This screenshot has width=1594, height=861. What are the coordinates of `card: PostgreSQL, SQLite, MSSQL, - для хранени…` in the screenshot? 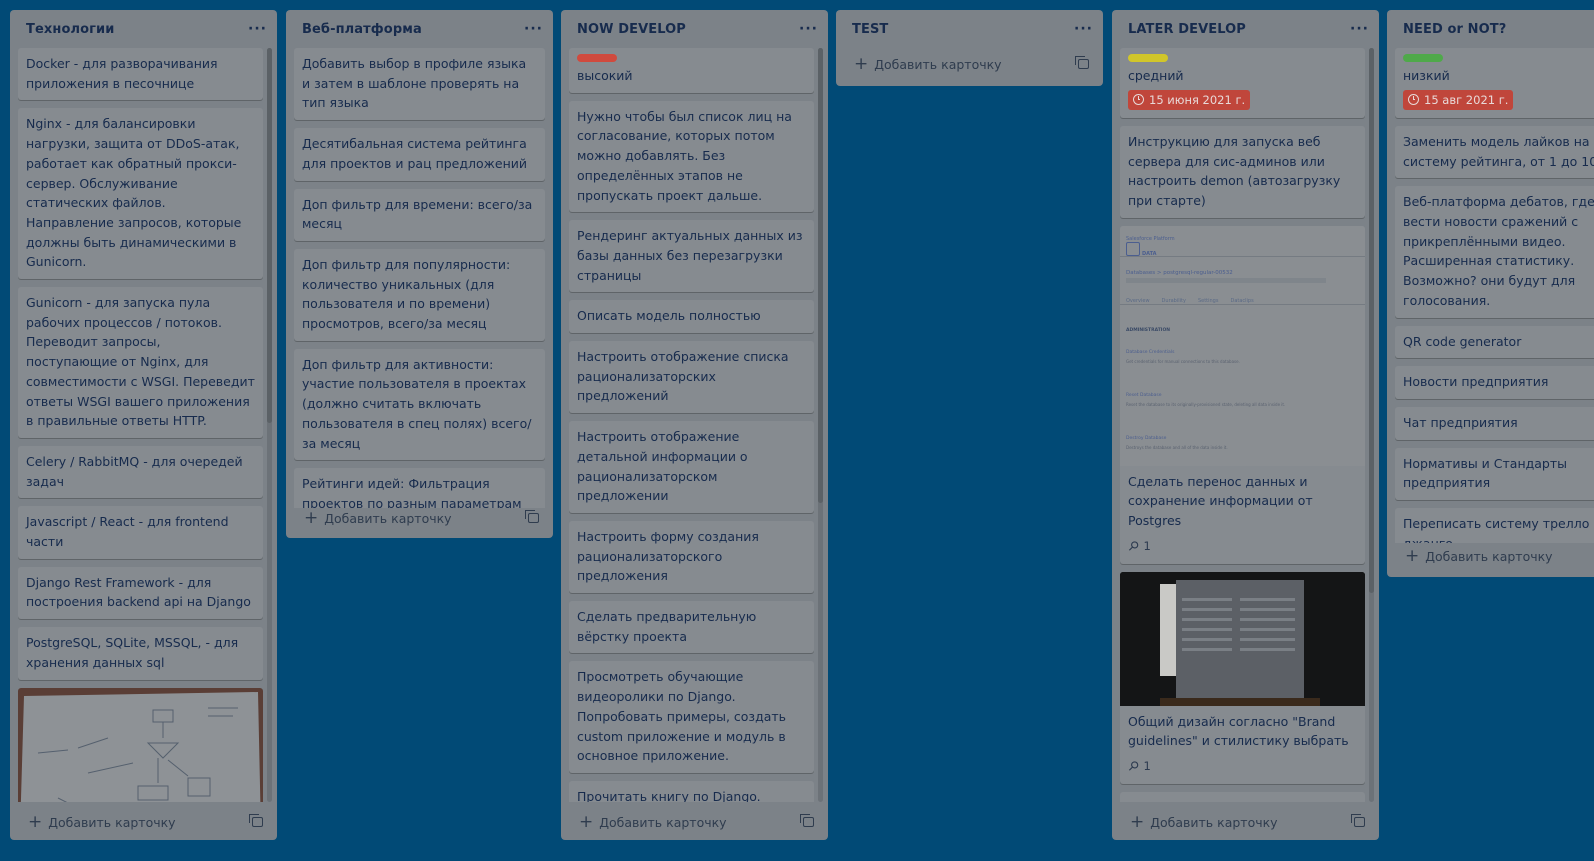 It's located at (140, 653).